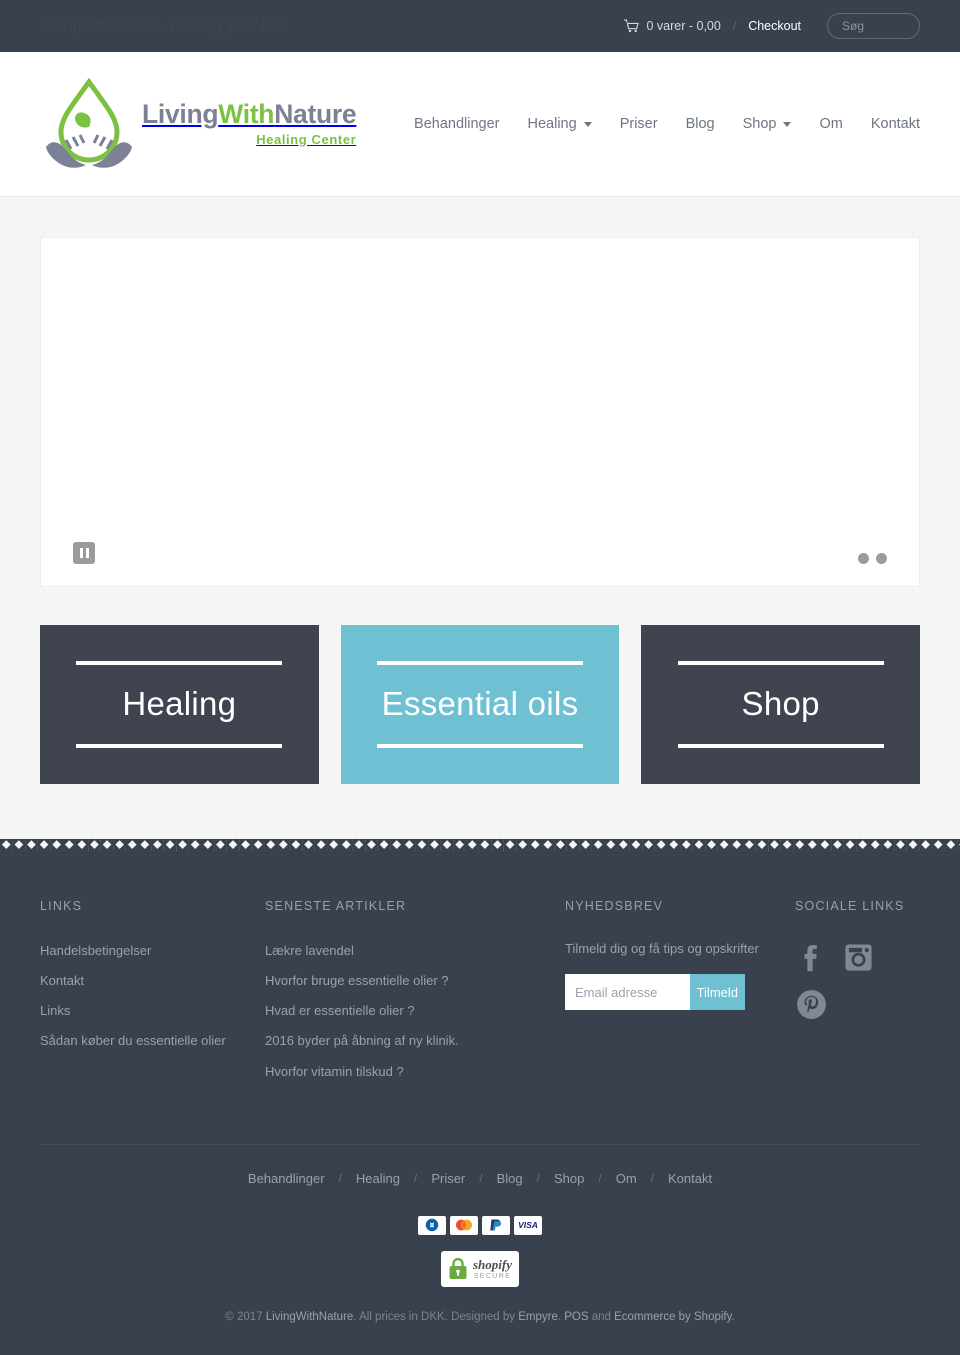 Image resolution: width=960 pixels, height=1355 pixels. Describe the element at coordinates (89, 124) in the screenshot. I see `green-water-drop-leaf-in-hands-icon` at that location.